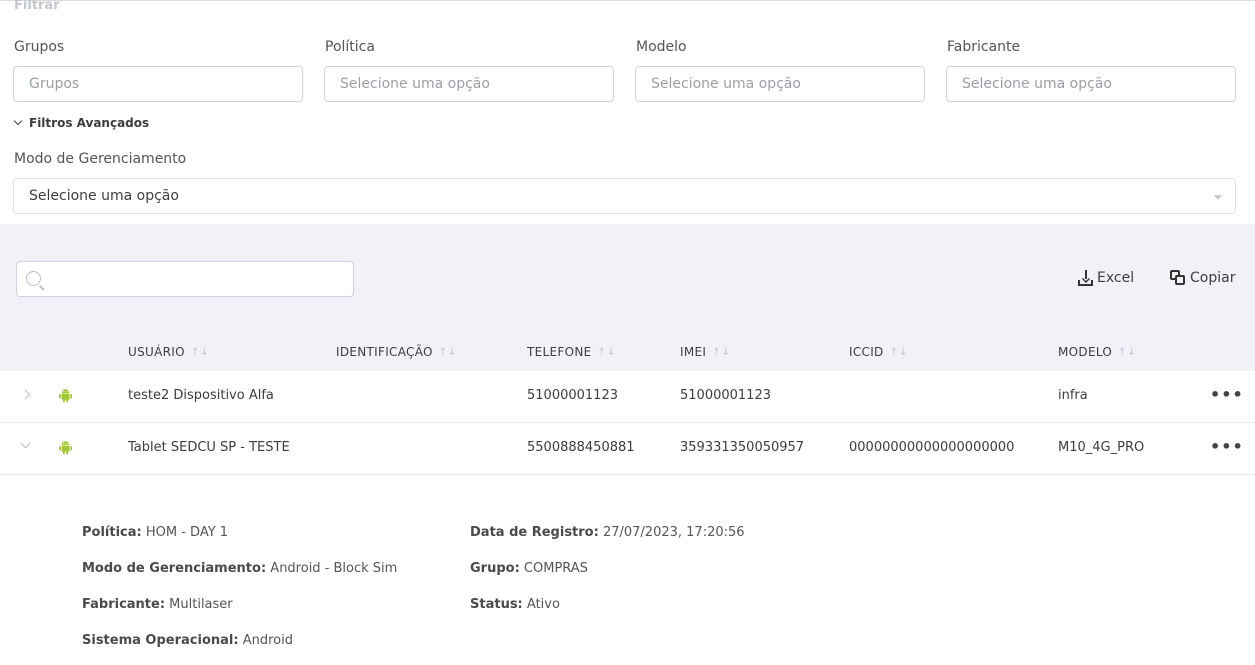  I want to click on excel-button: Excel, so click(1106, 278).